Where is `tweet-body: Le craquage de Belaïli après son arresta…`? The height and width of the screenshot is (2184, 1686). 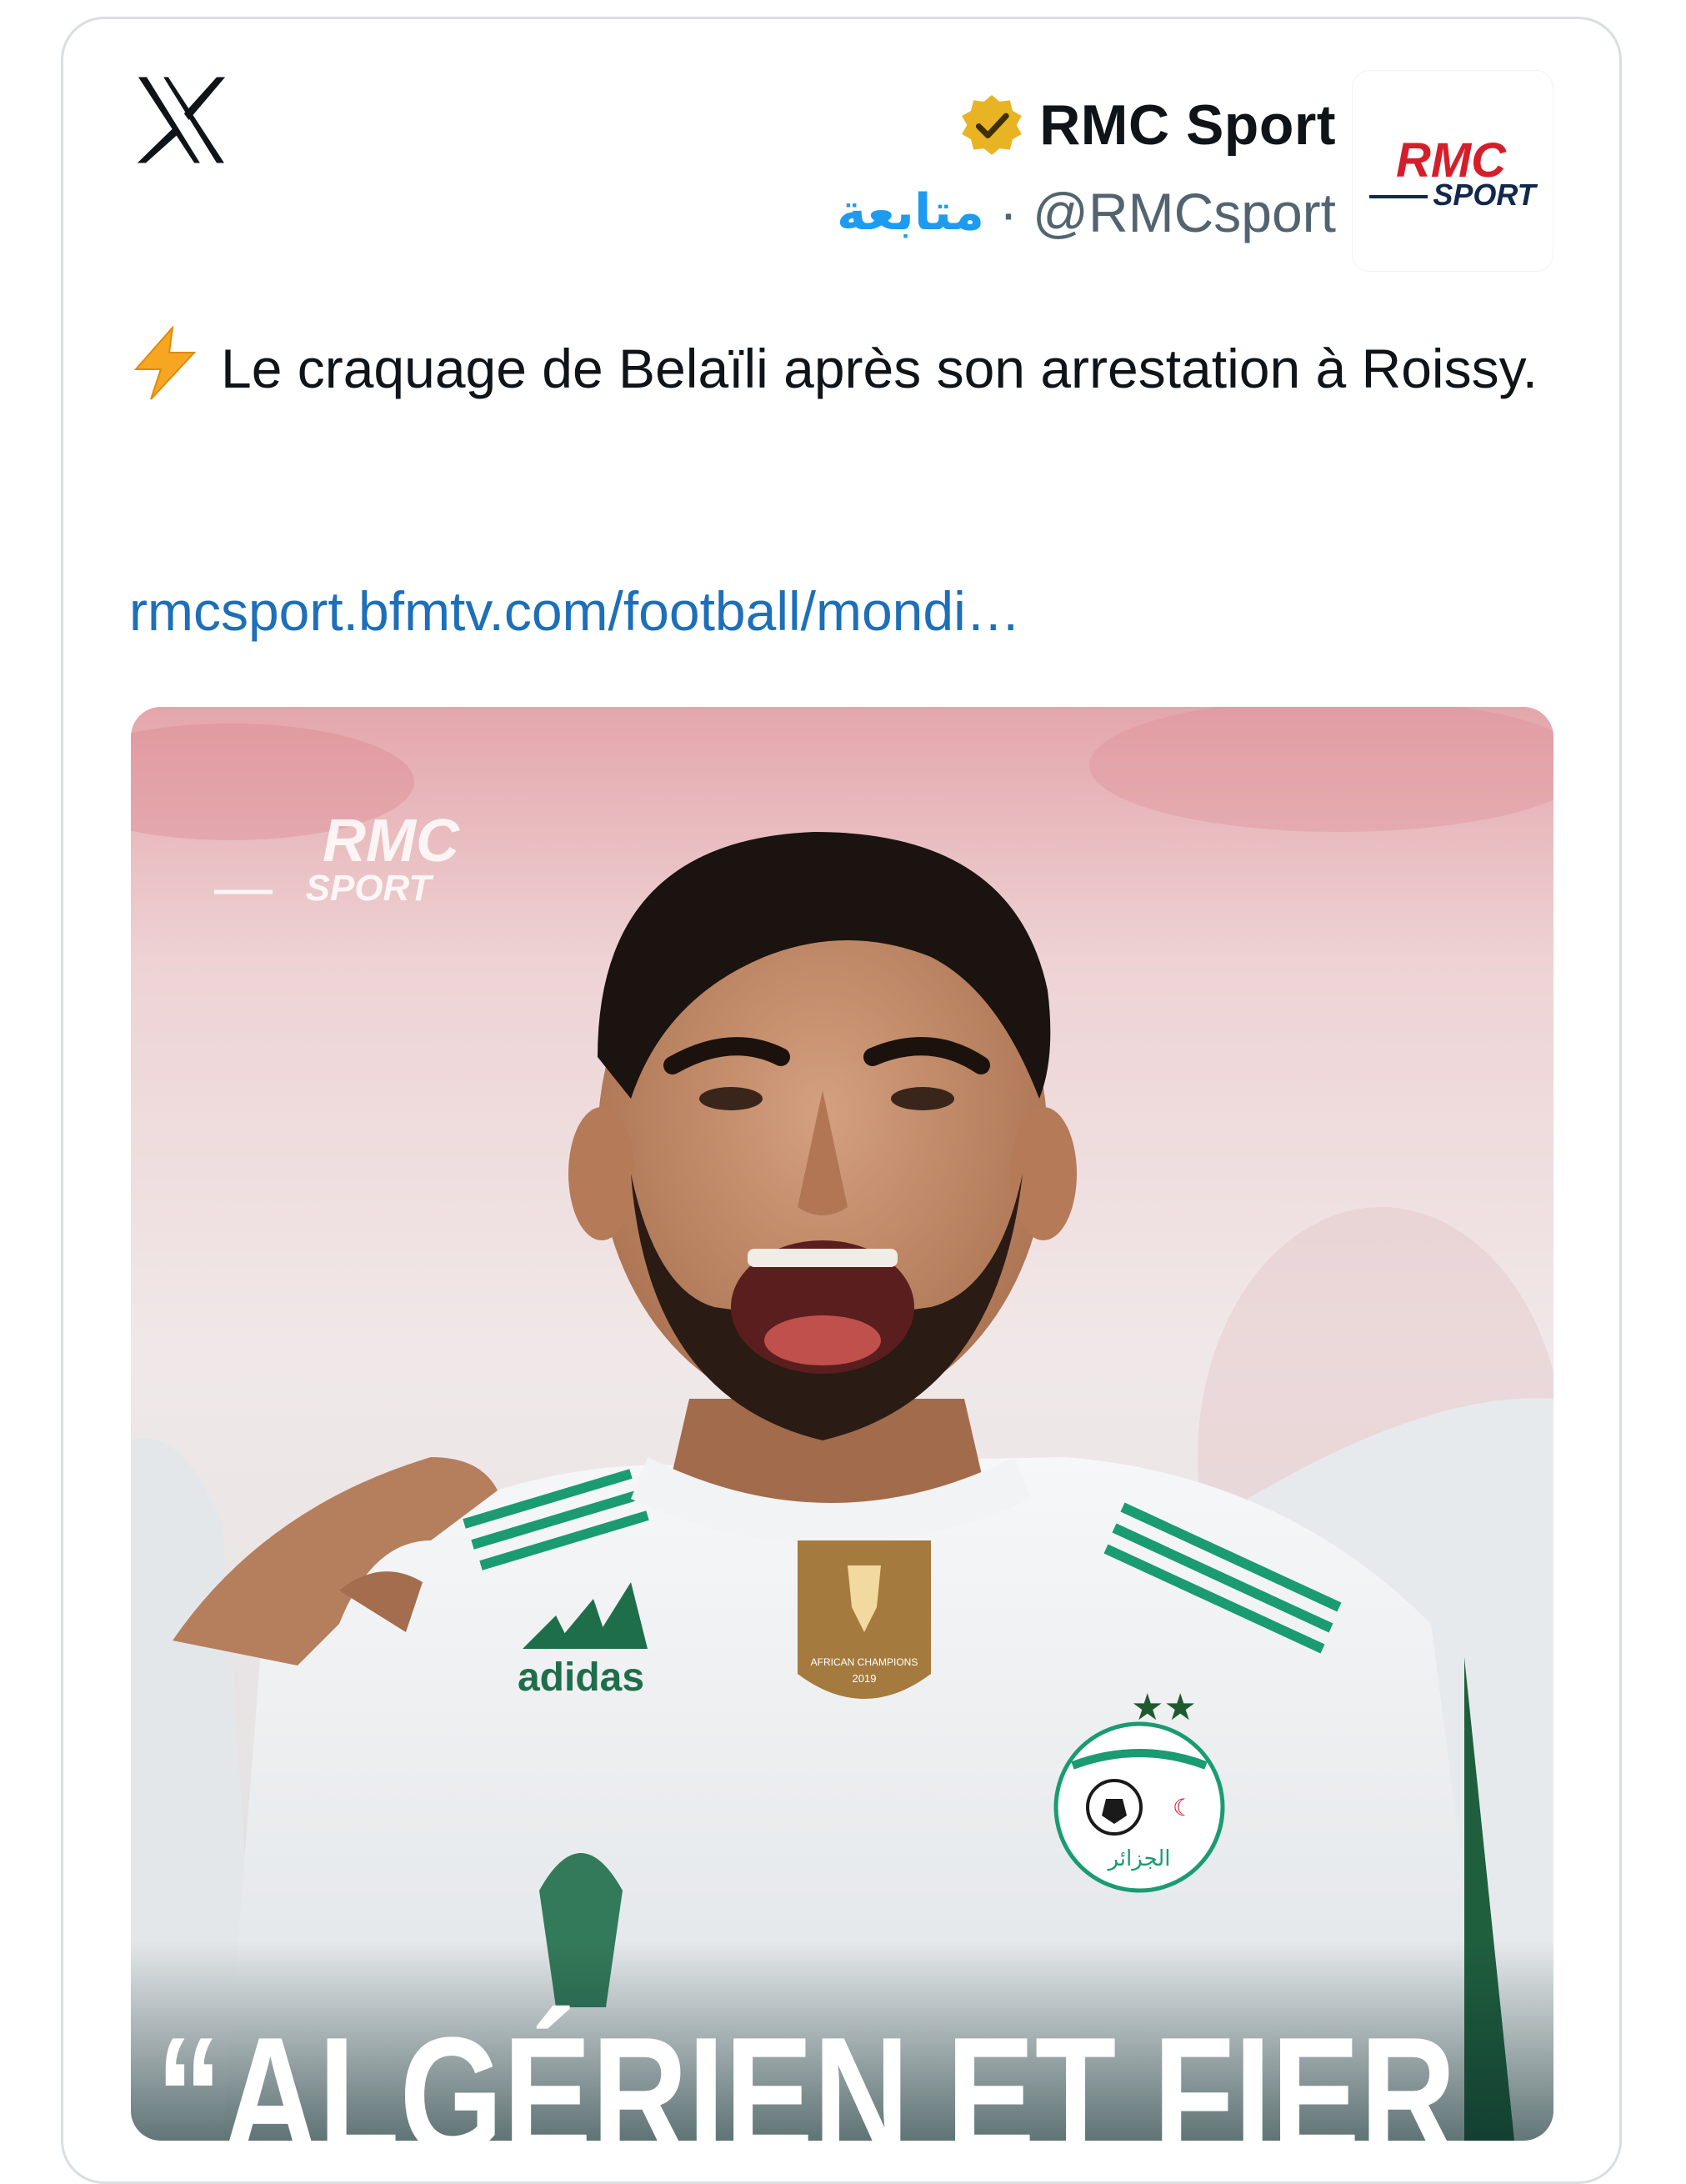 tweet-body: Le craquage de Belaïli après son arresta… is located at coordinates (879, 368).